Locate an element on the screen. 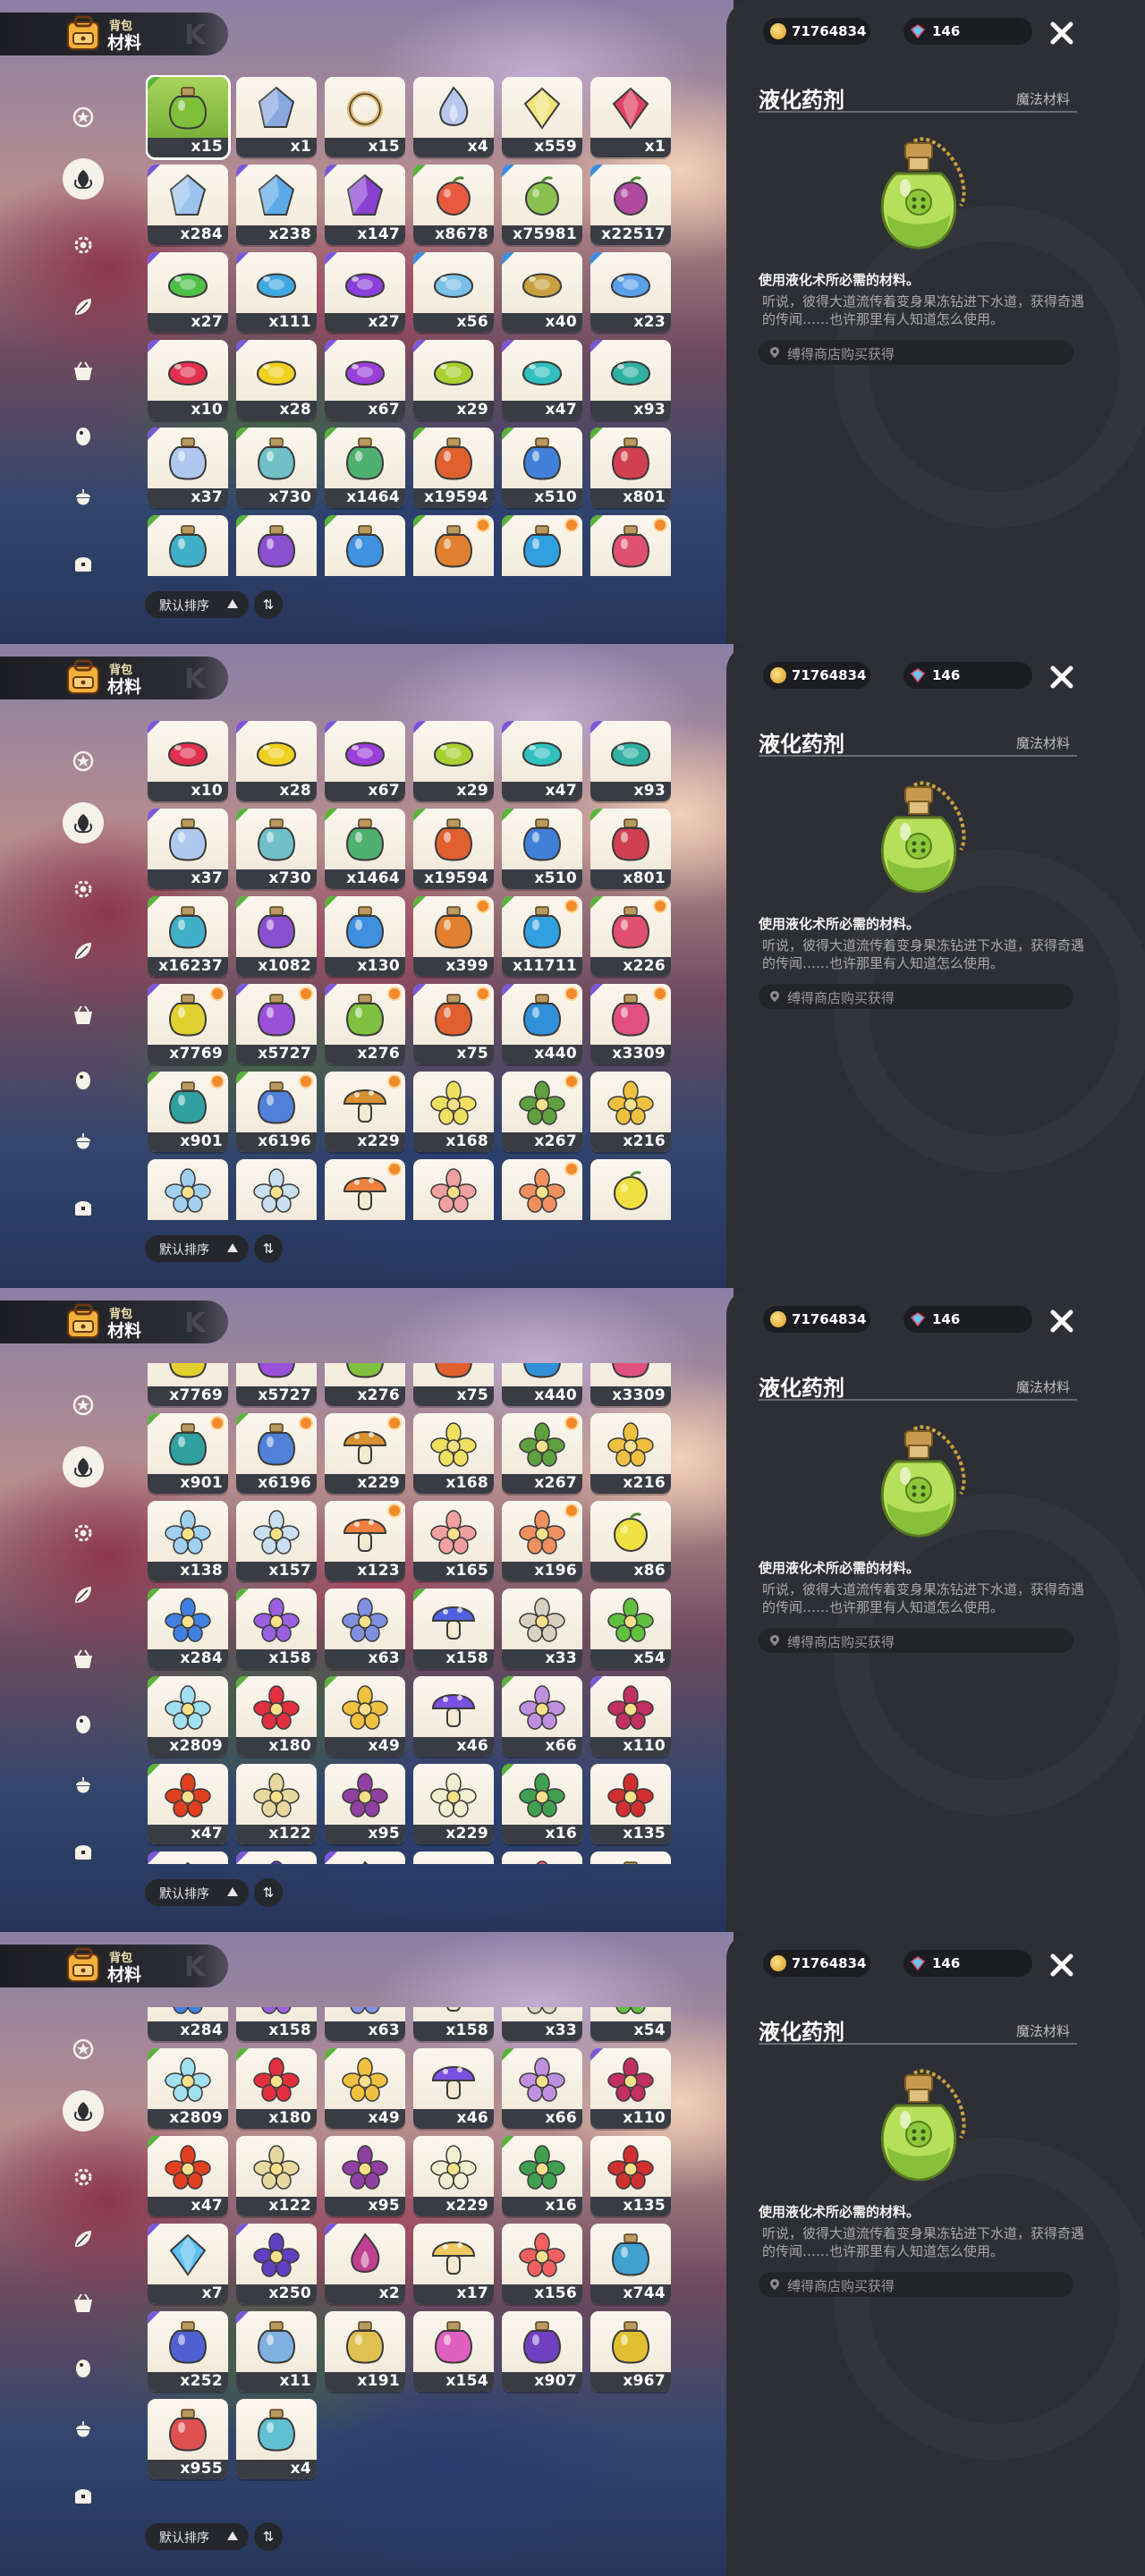  inventory-item: x95 is located at coordinates (365, 2176).